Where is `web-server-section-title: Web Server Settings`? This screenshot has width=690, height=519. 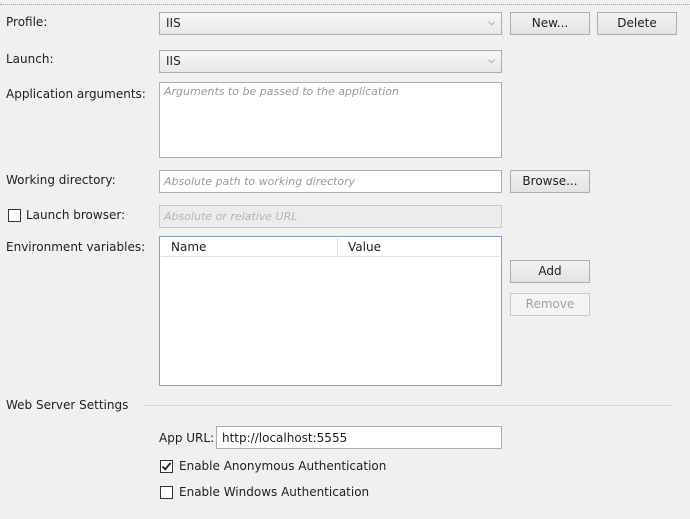
web-server-section-title: Web Server Settings is located at coordinates (67, 405).